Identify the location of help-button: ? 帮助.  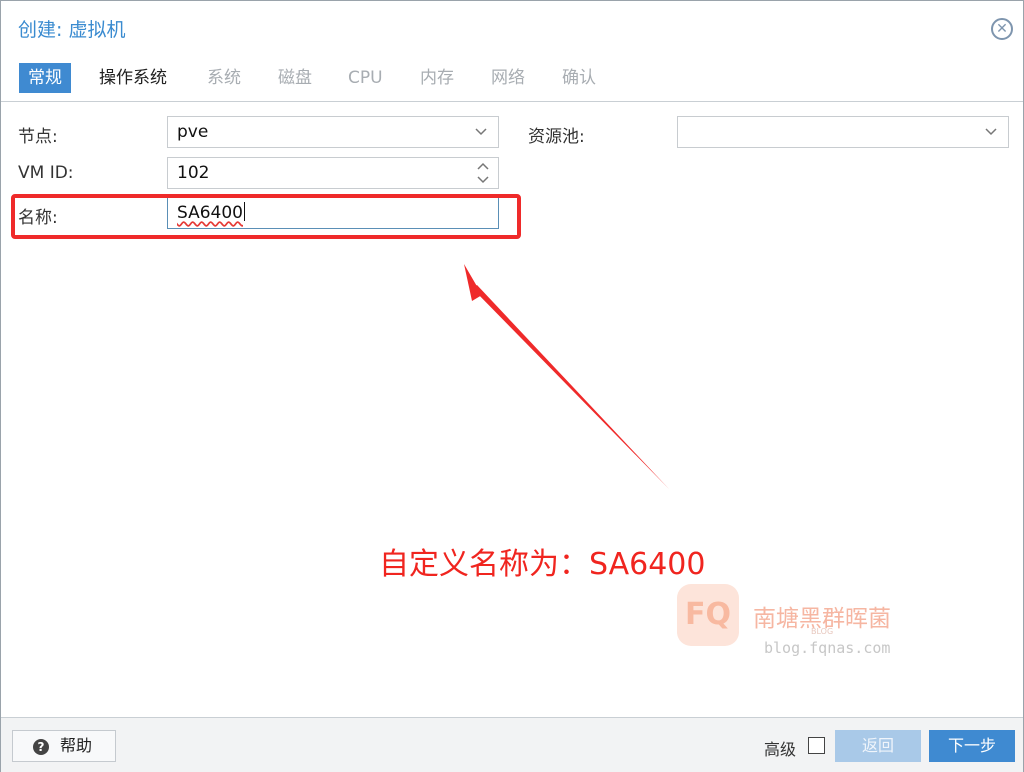
(64, 746).